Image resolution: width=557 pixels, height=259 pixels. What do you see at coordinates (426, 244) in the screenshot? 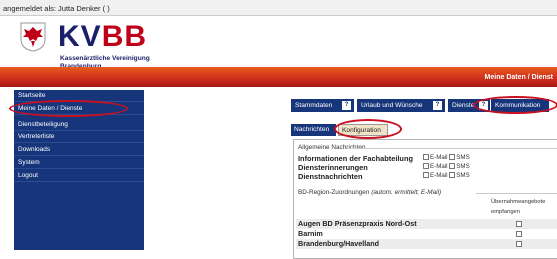
I see `table-row: Brandenburg/Havelland` at bounding box center [426, 244].